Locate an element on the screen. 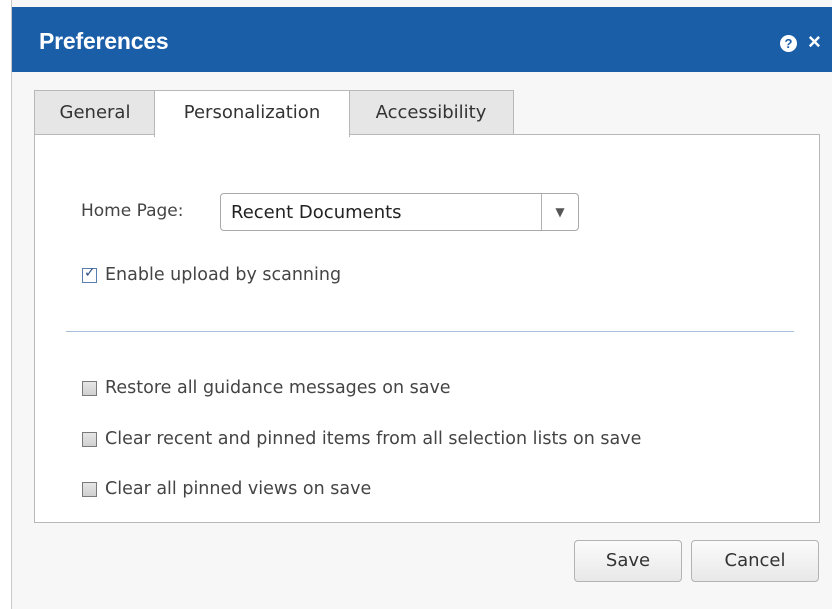 This screenshot has height=609, width=832. enable-upload-checkbox: ✓ is located at coordinates (89, 274).